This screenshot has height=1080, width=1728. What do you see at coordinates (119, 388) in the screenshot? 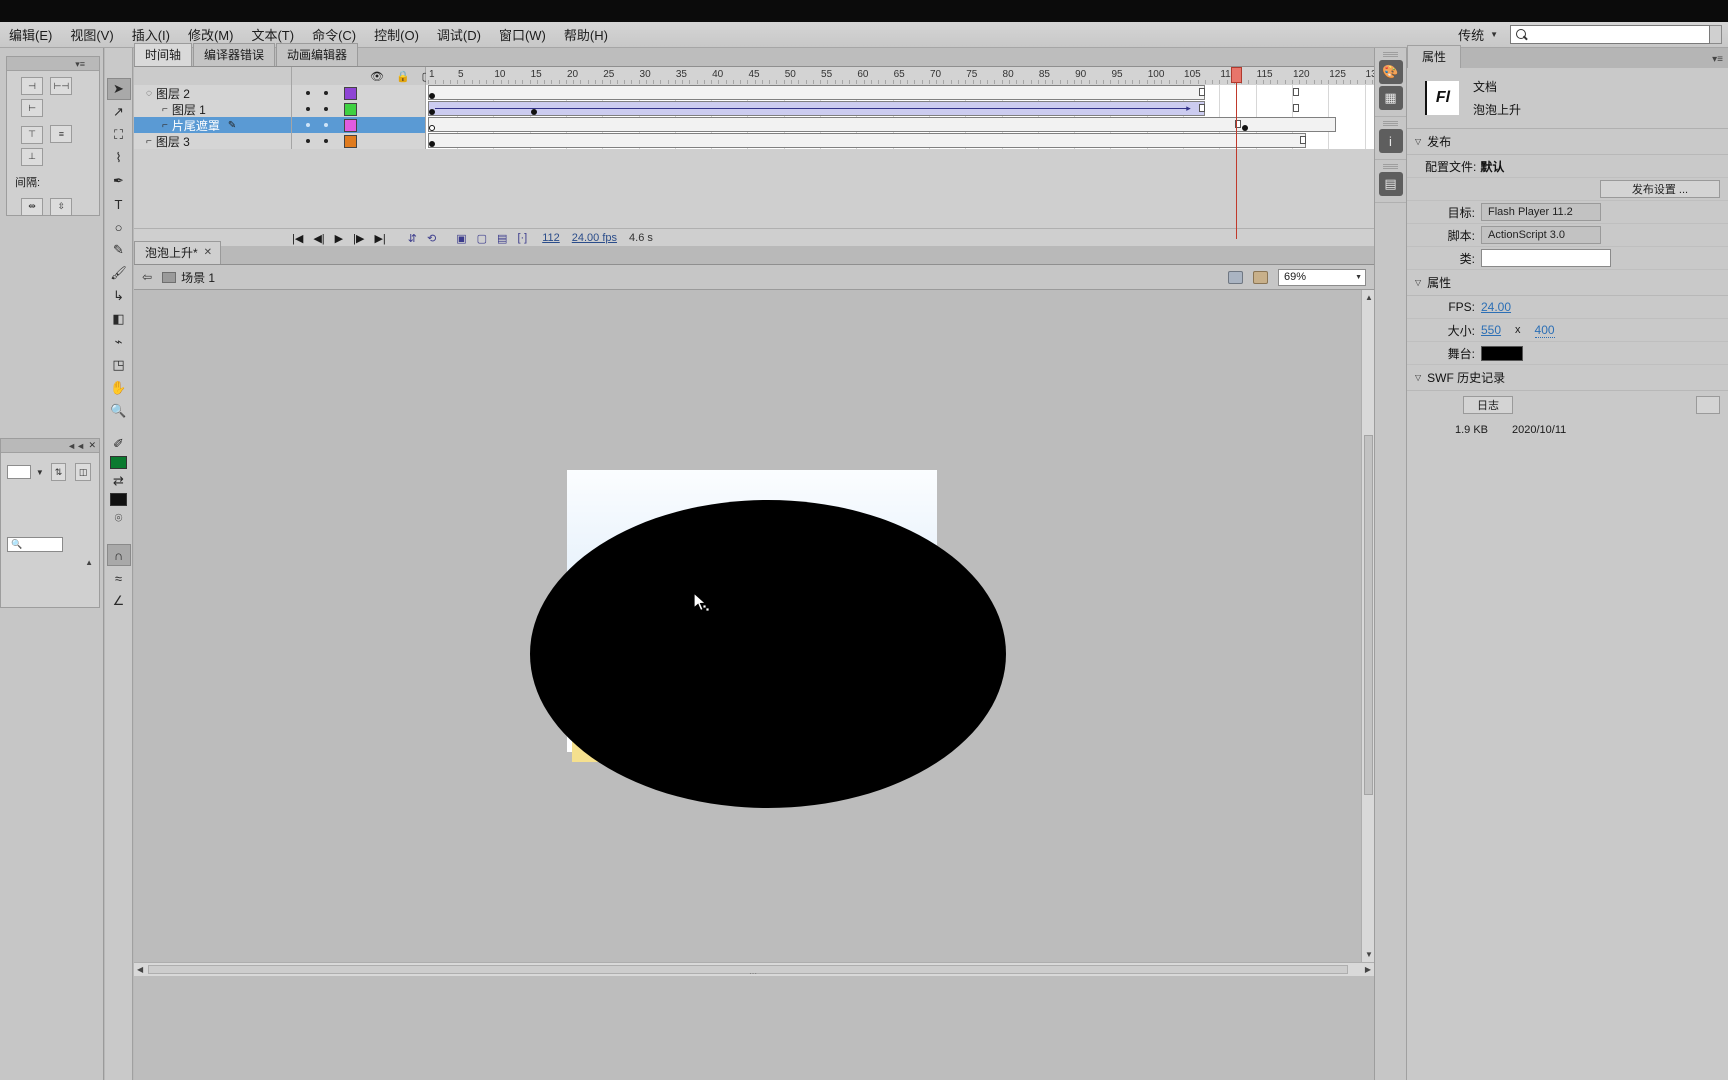
I see `hand-tool: ✋` at bounding box center [119, 388].